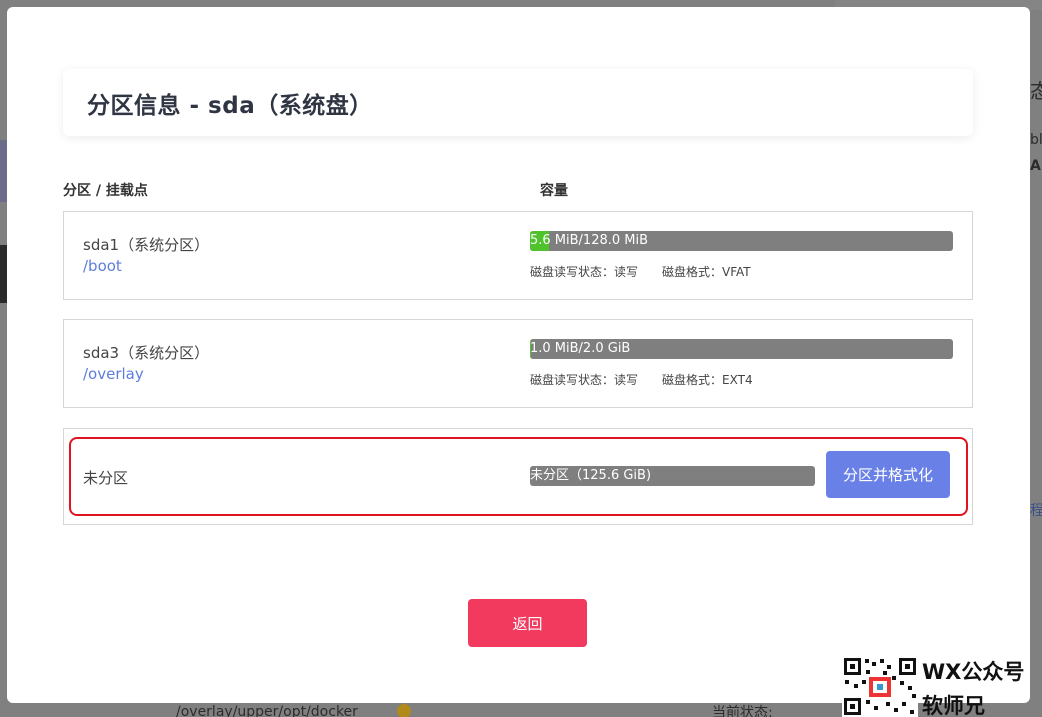 This screenshot has height=717, width=1042. Describe the element at coordinates (591, 475) in the screenshot. I see `usage-text: 未分区（125.6 GiB)` at that location.